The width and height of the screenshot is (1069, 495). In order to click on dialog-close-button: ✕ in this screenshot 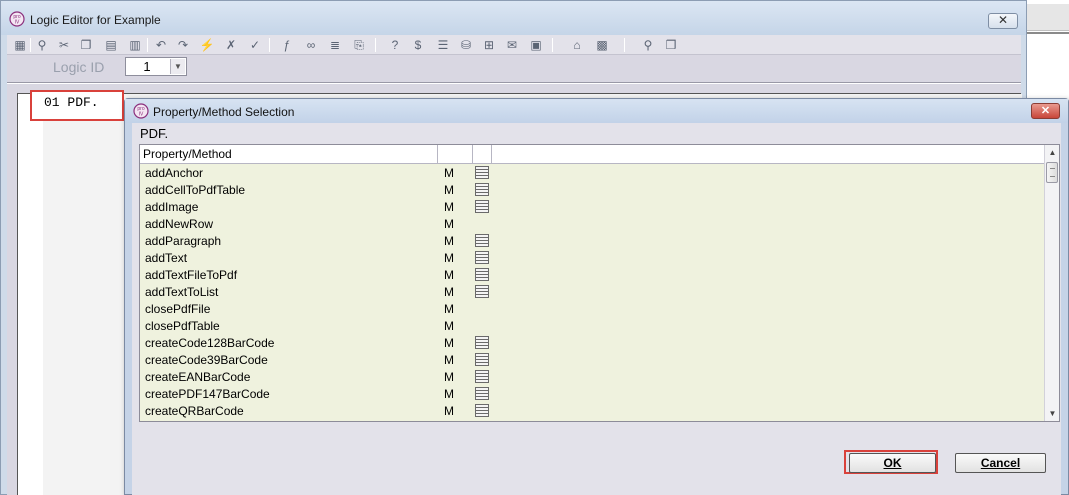, I will do `click(1045, 111)`.